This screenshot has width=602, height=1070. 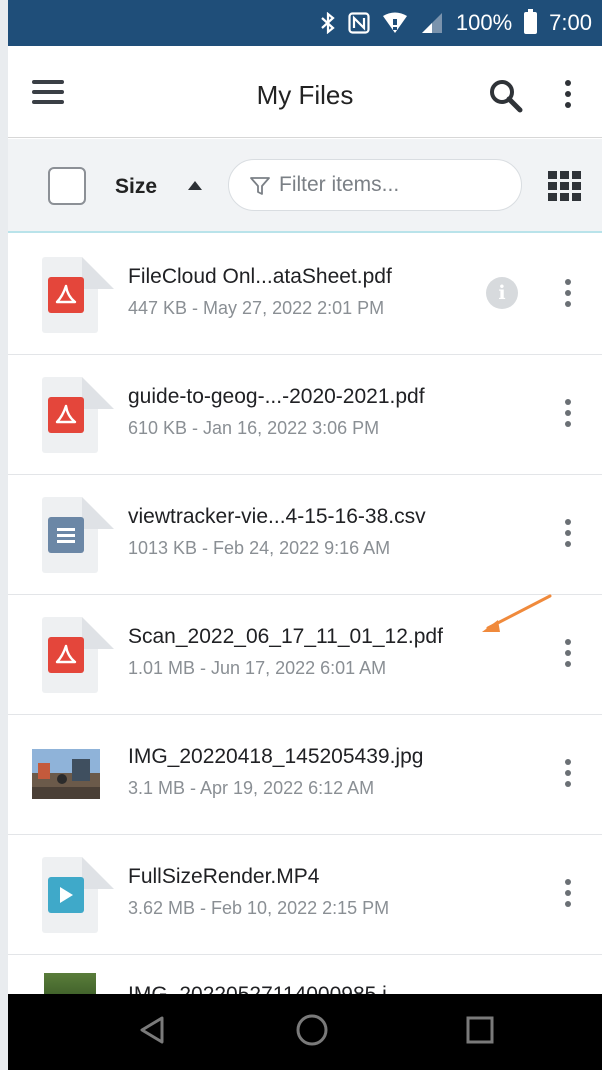 What do you see at coordinates (224, 876) in the screenshot?
I see `file-name: FullSizeRender.MP4` at bounding box center [224, 876].